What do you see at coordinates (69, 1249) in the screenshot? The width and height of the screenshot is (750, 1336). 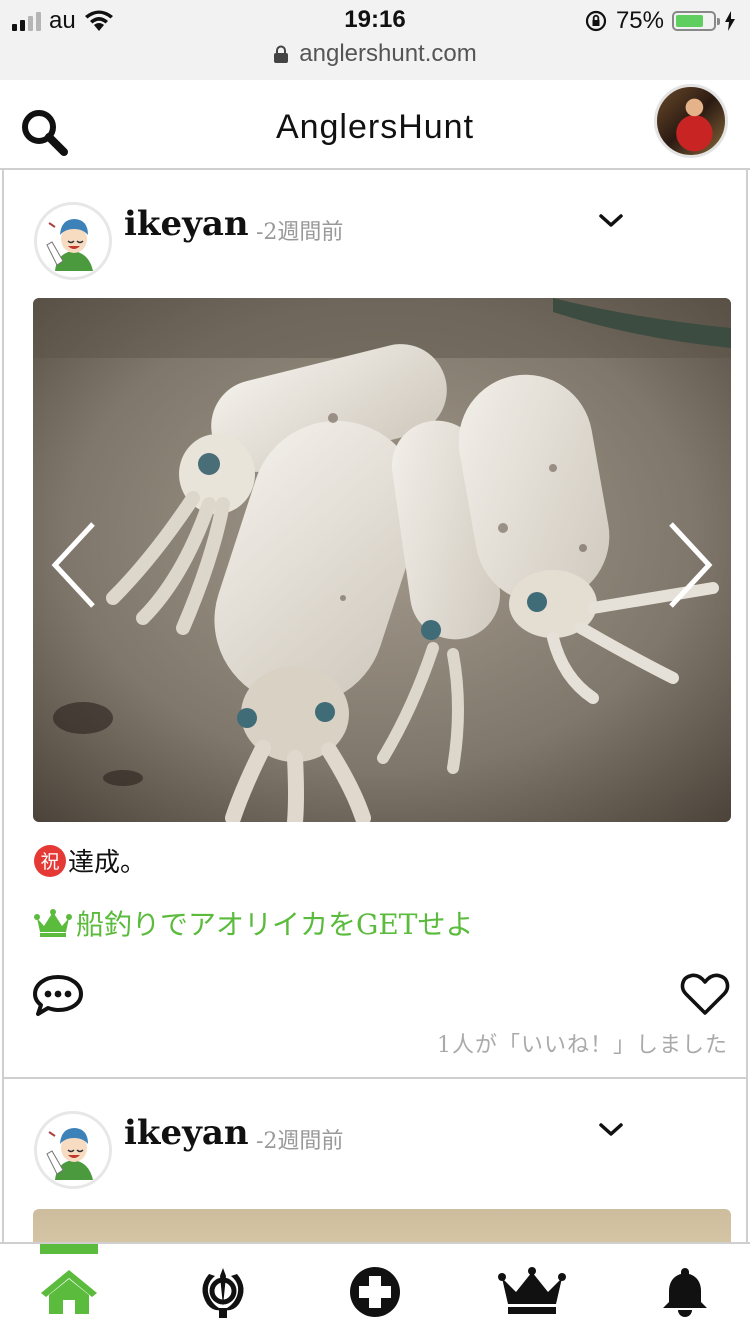 I see `active-tab-indicator` at bounding box center [69, 1249].